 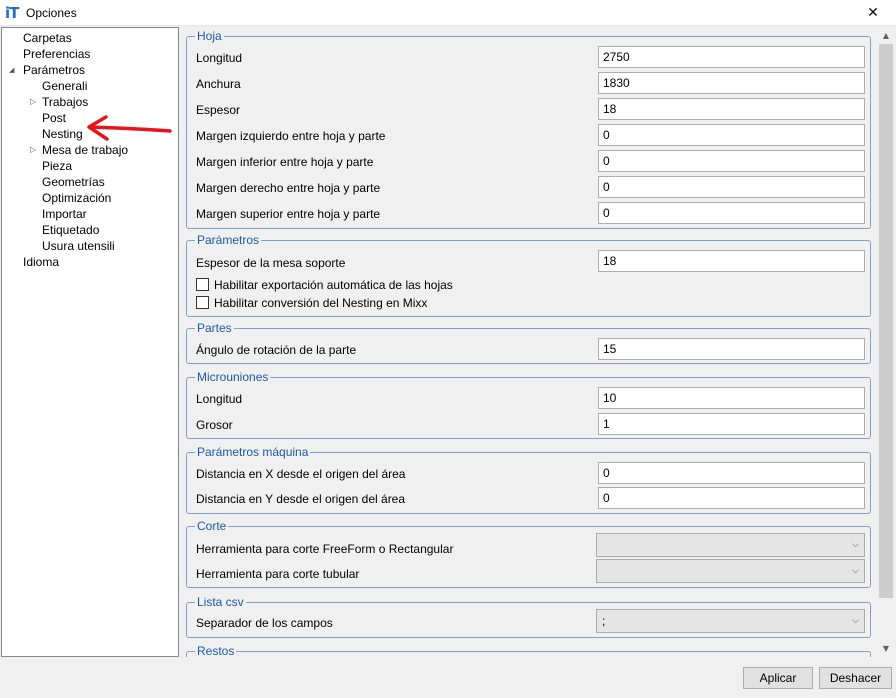 I want to click on field-label: Grosor, so click(x=214, y=425).